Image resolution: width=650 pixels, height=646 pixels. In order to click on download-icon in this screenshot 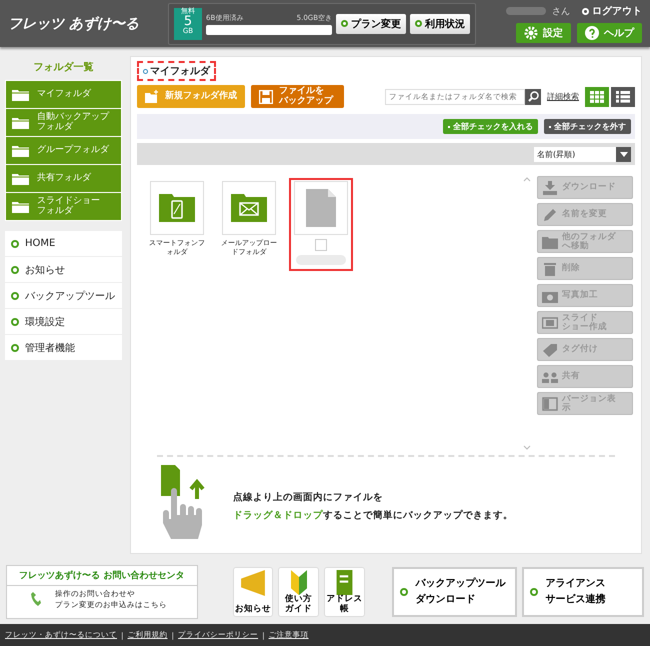, I will do `click(550, 187)`.